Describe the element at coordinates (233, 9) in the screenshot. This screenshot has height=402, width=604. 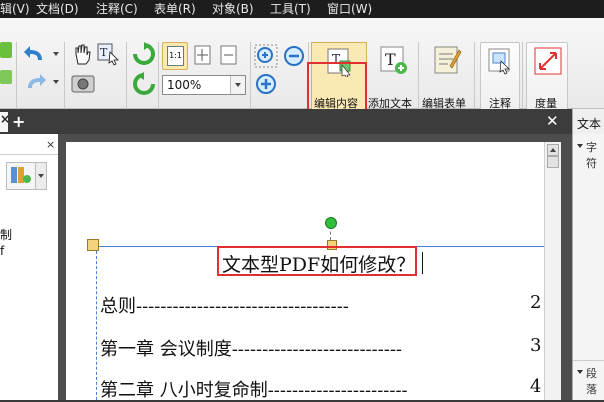
I see `menu-object: 对象(B)` at that location.